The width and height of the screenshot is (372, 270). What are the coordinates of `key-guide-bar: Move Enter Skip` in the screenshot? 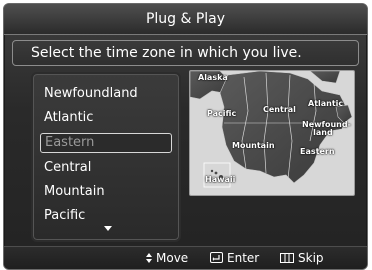 It's located at (185, 257).